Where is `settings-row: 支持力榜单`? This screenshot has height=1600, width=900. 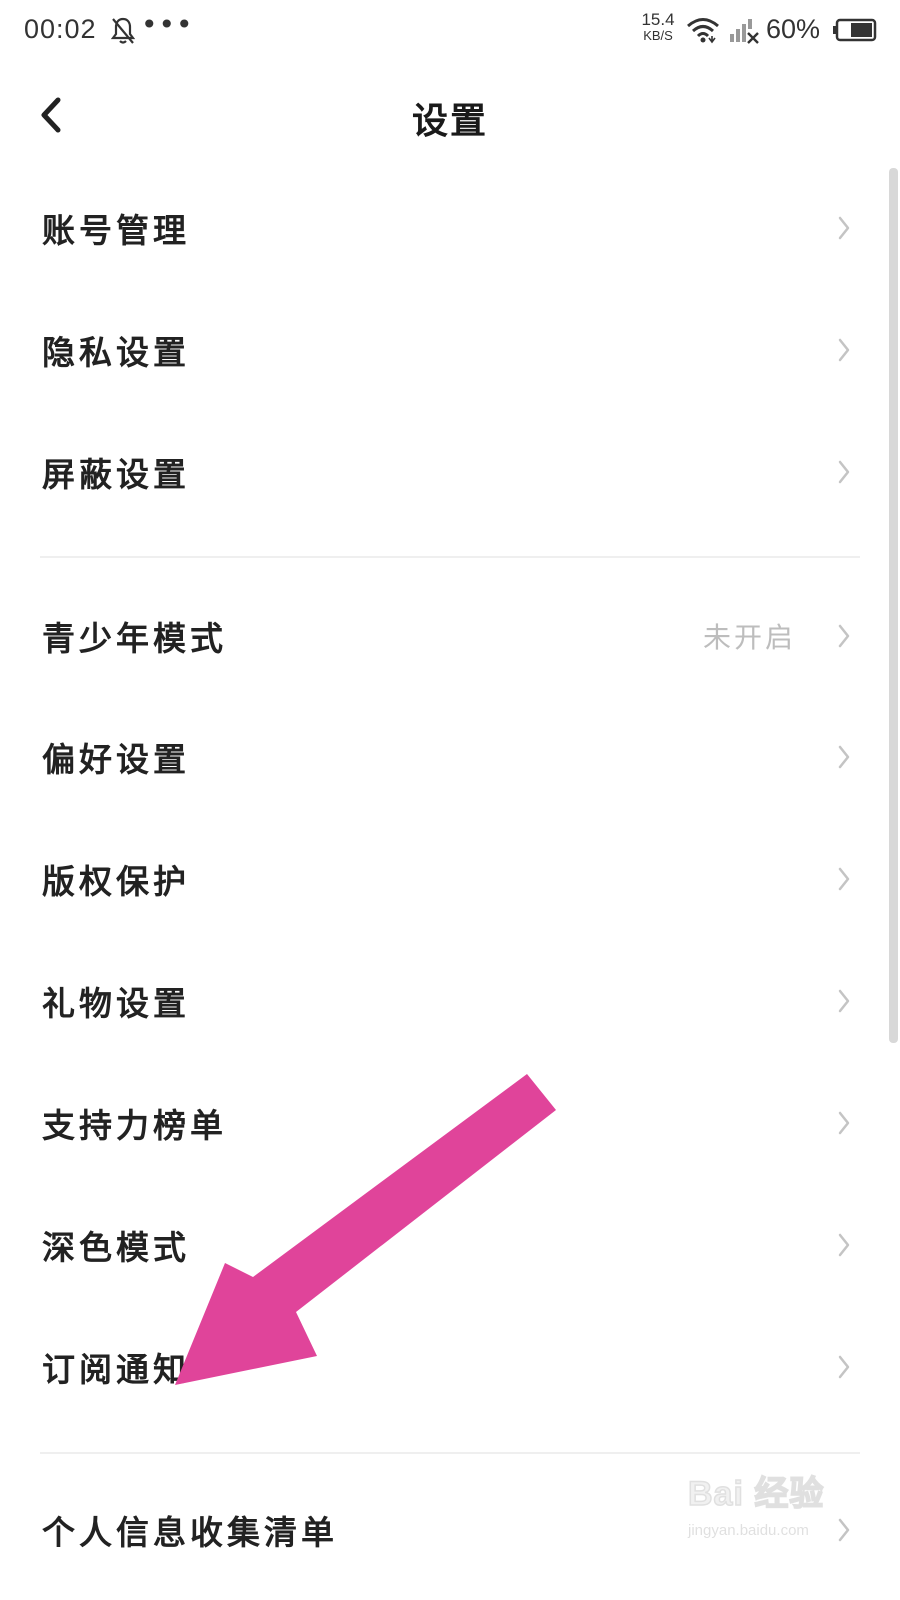 settings-row: 支持力榜单 is located at coordinates (440, 1123).